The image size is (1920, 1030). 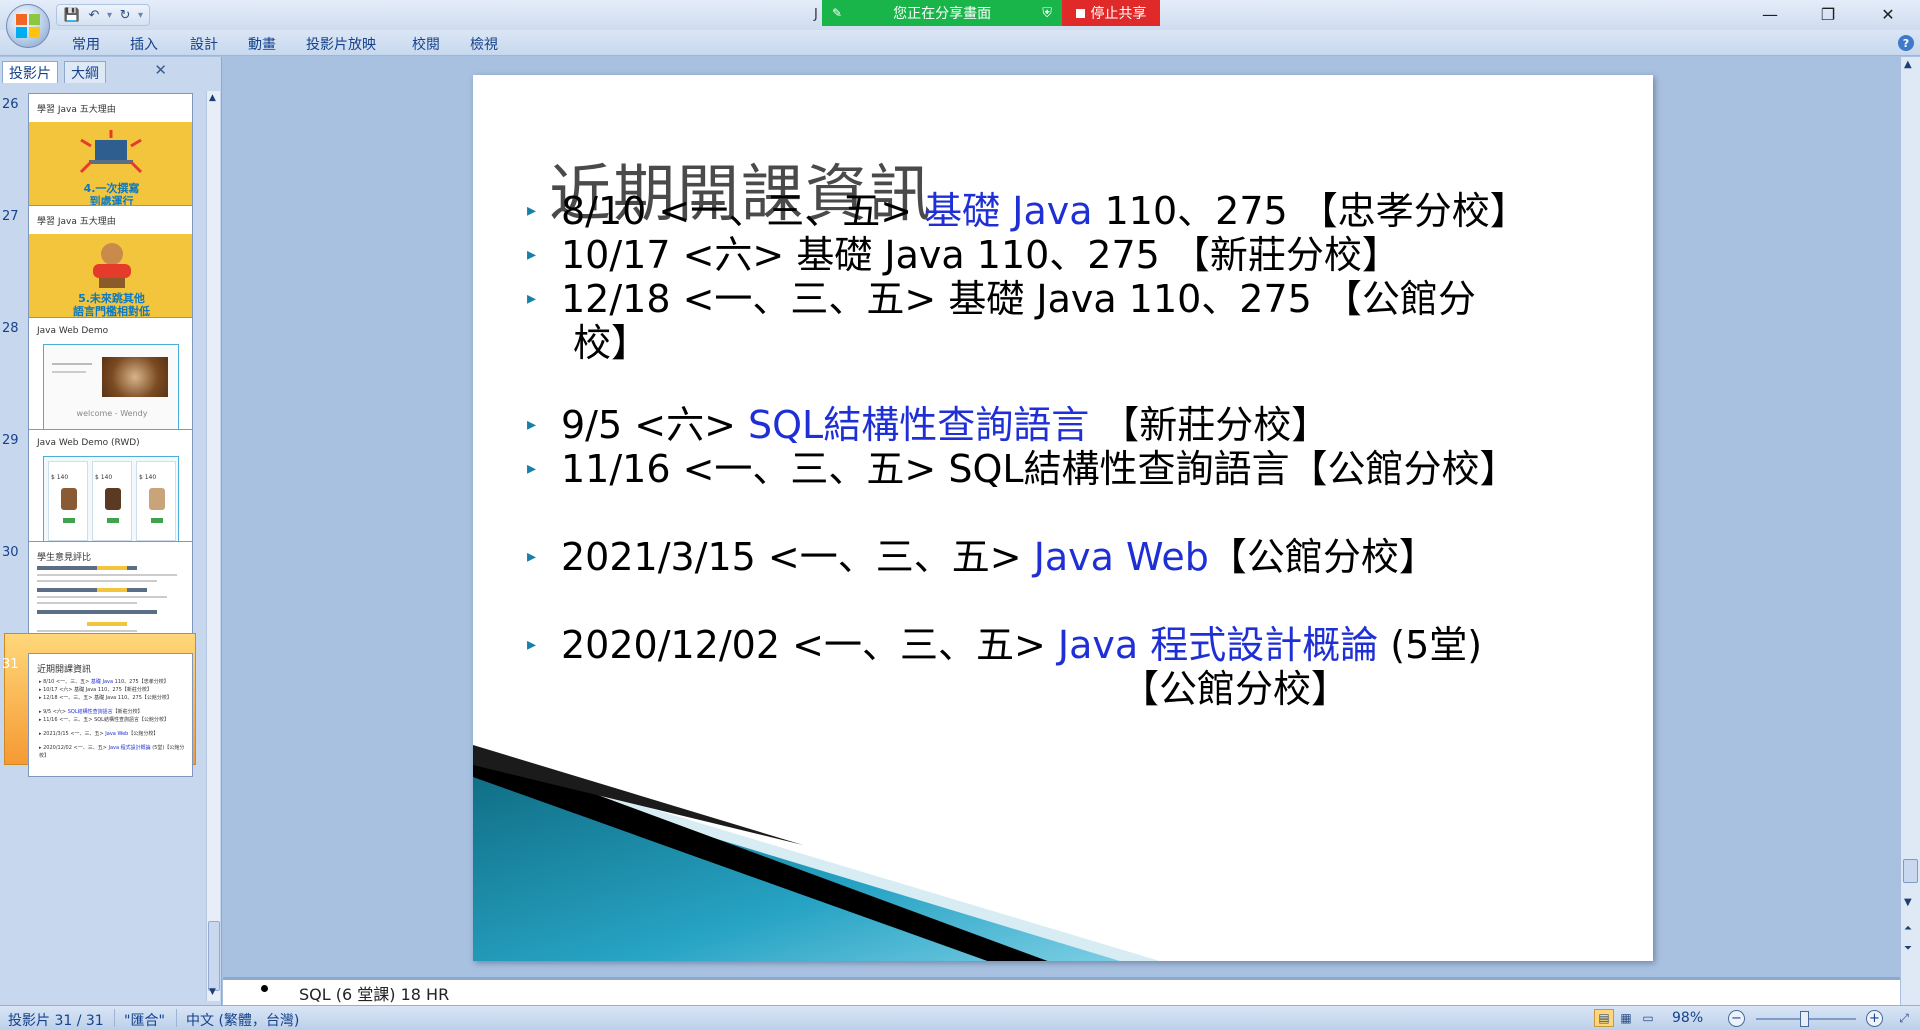 I want to click on character-icon, so click(x=112, y=265).